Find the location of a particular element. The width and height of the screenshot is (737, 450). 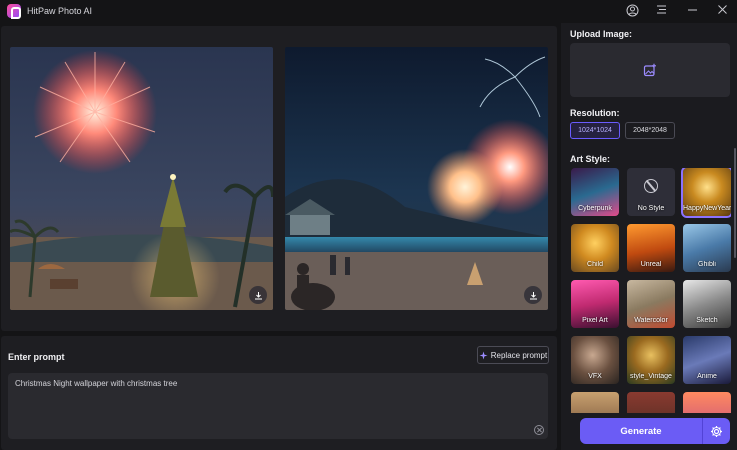

add-image-icon is located at coordinates (649, 70).